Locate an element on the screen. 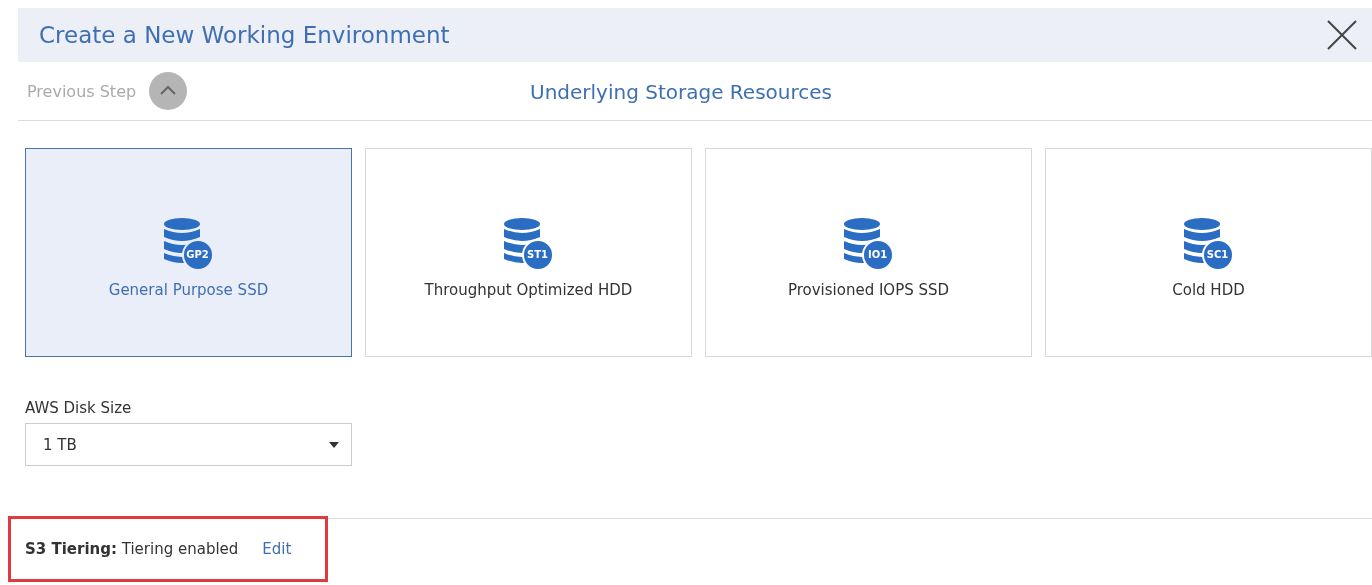  close-icon is located at coordinates (1342, 35).